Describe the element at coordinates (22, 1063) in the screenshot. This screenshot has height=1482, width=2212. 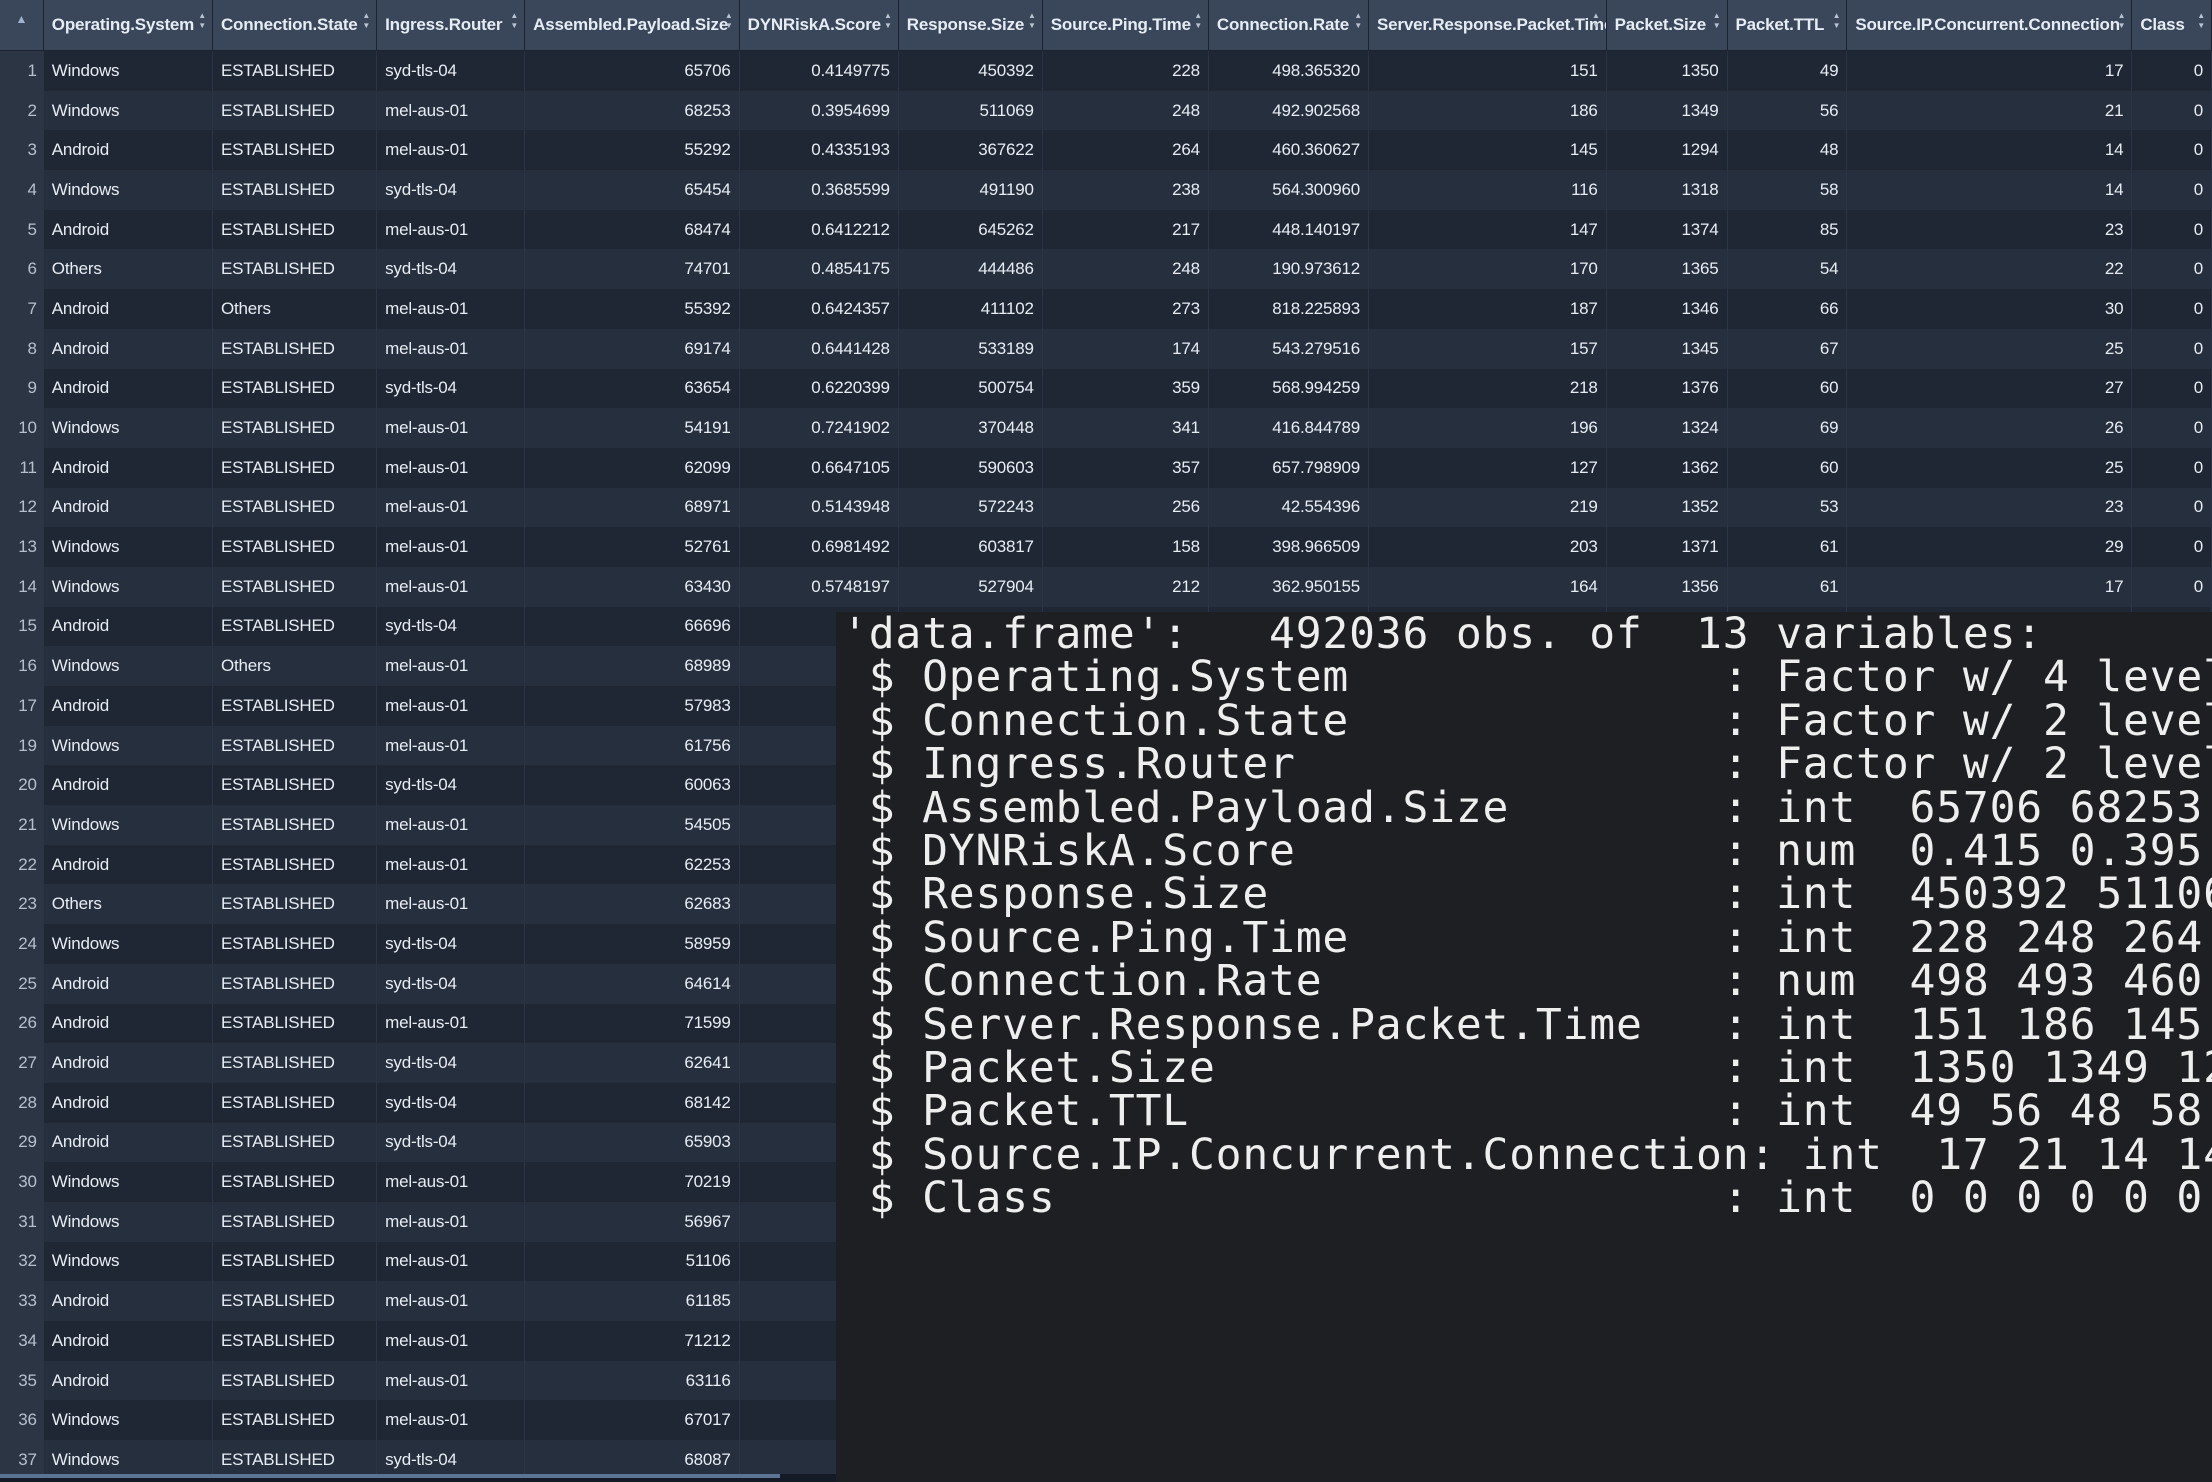
I see `row-number: 27` at that location.